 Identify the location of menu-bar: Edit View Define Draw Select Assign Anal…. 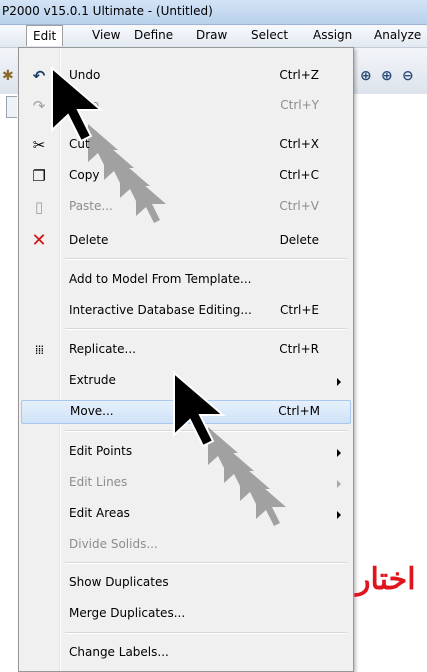
(213, 36).